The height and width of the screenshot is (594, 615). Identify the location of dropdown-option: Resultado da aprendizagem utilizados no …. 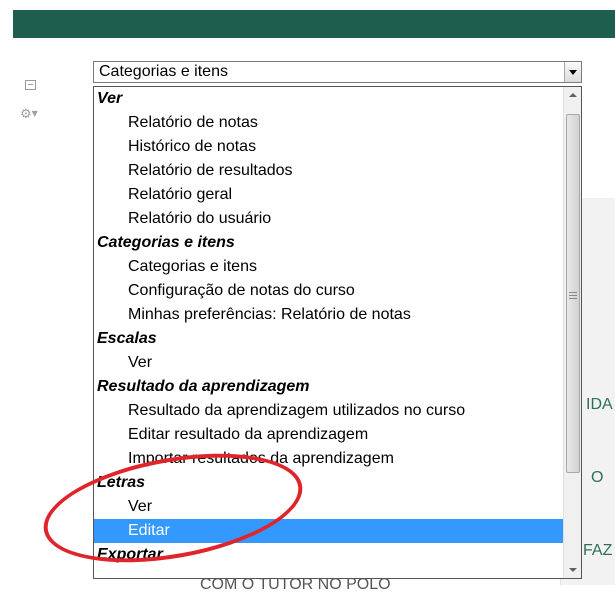
(328, 411).